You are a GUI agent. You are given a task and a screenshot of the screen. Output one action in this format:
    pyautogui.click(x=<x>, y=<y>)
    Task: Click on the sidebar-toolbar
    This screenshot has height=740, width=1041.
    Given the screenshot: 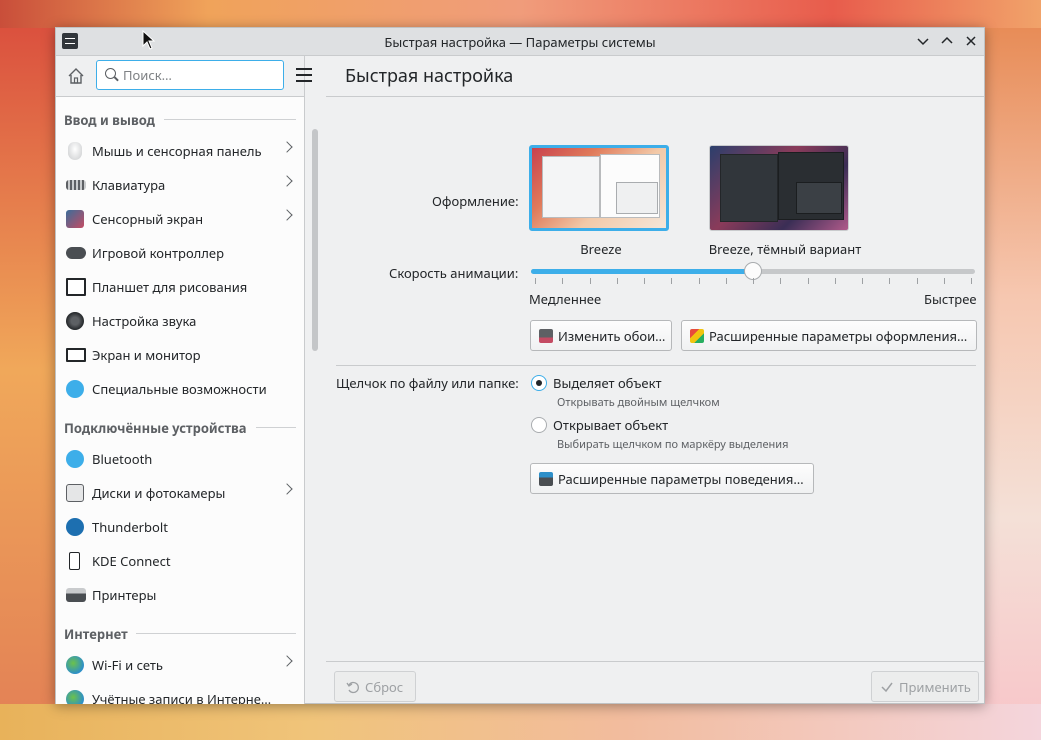 What is the action you would take?
    pyautogui.click(x=184, y=76)
    